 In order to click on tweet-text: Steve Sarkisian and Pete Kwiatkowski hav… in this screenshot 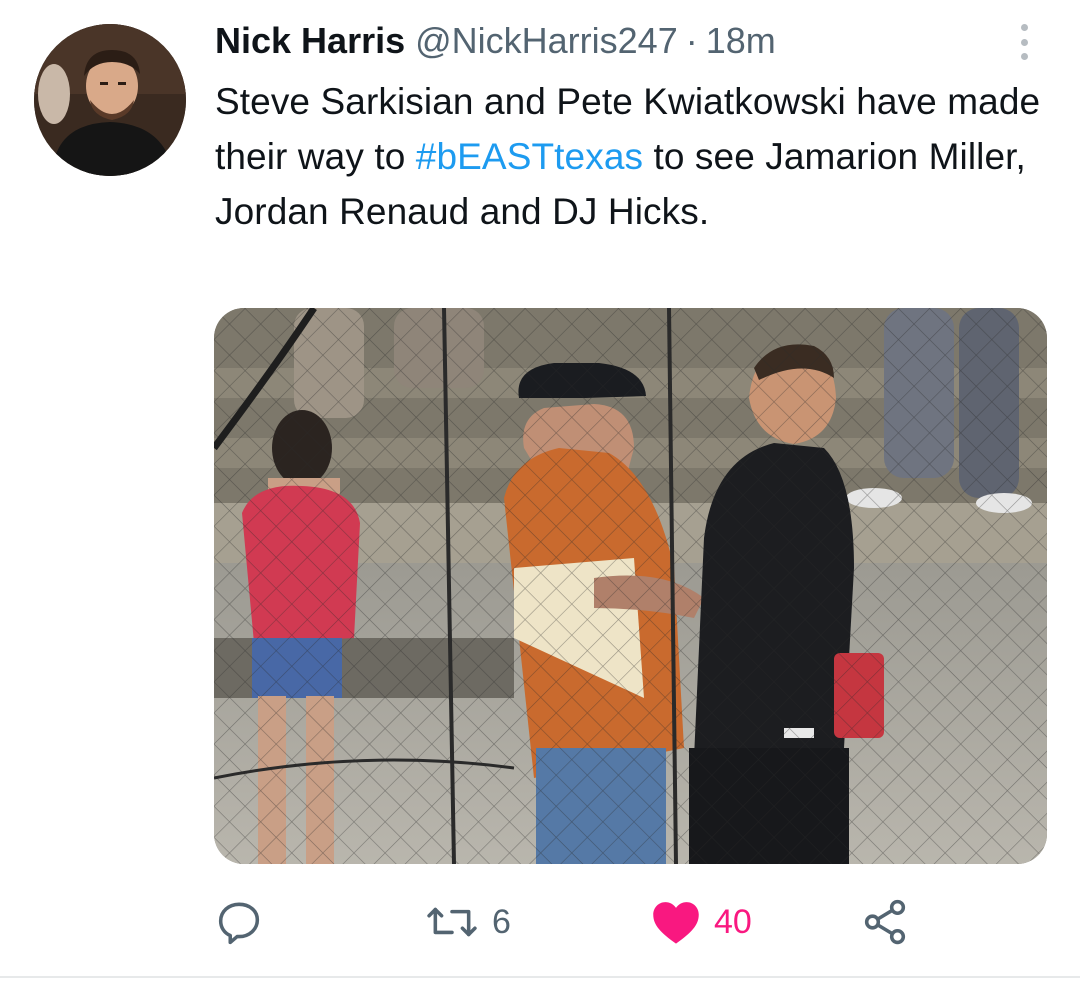, I will do `click(630, 156)`.